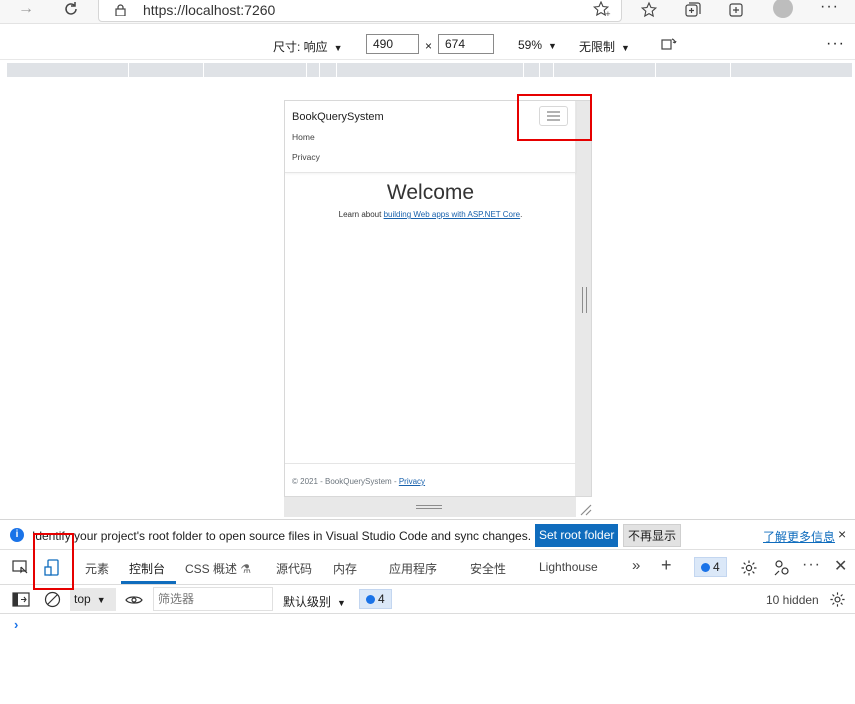  Describe the element at coordinates (134, 600) in the screenshot. I see `eye-icon` at that location.